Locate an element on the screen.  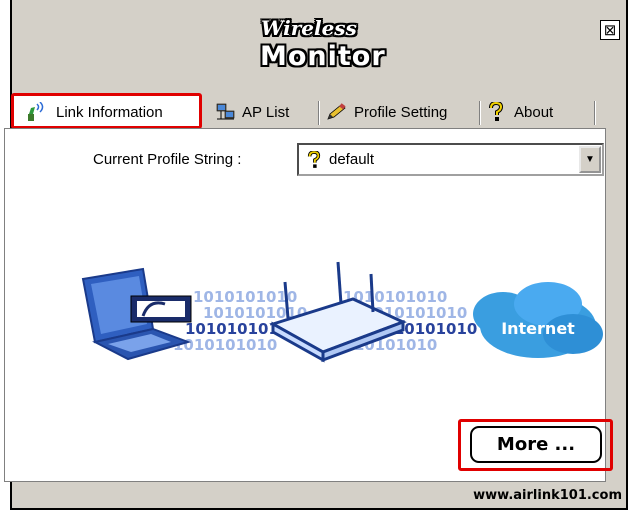
tab-ap-list: AP List is located at coordinates (252, 112).